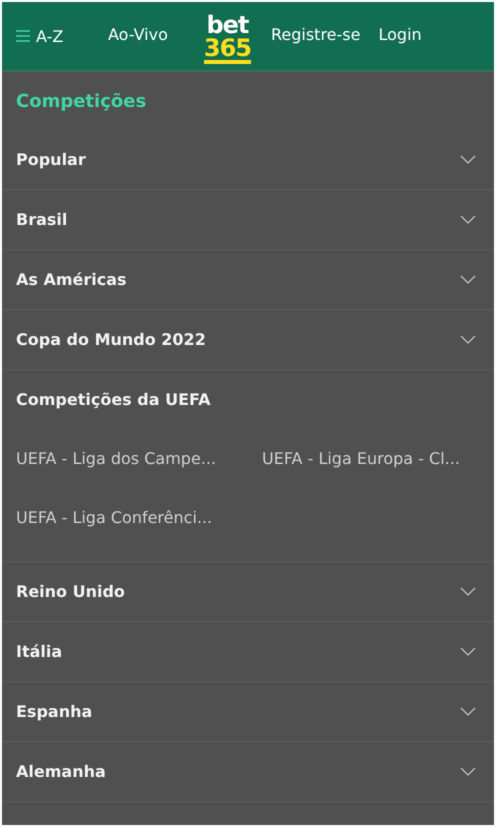 The image size is (496, 827). Describe the element at coordinates (62, 36) in the screenshot. I see `a-z-button: A-Z` at that location.